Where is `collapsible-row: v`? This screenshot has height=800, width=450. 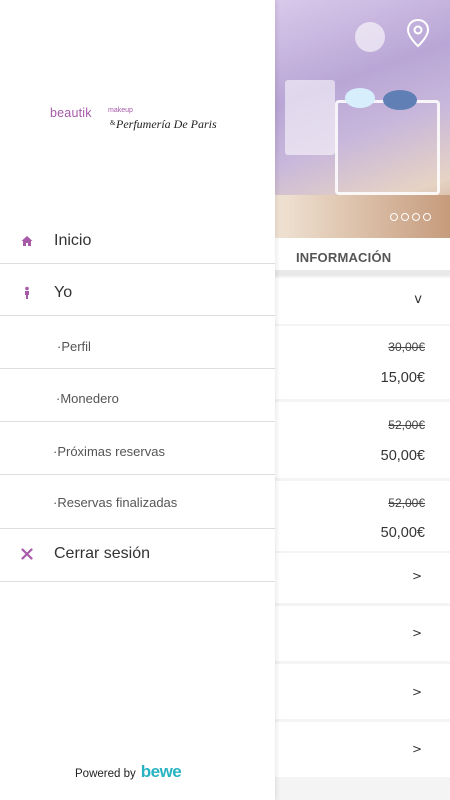
collapsible-row: v is located at coordinates (362, 301).